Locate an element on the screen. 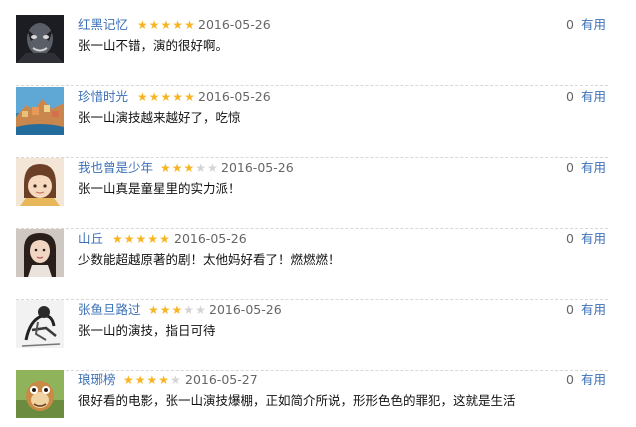  divider is located at coordinates (312, 85).